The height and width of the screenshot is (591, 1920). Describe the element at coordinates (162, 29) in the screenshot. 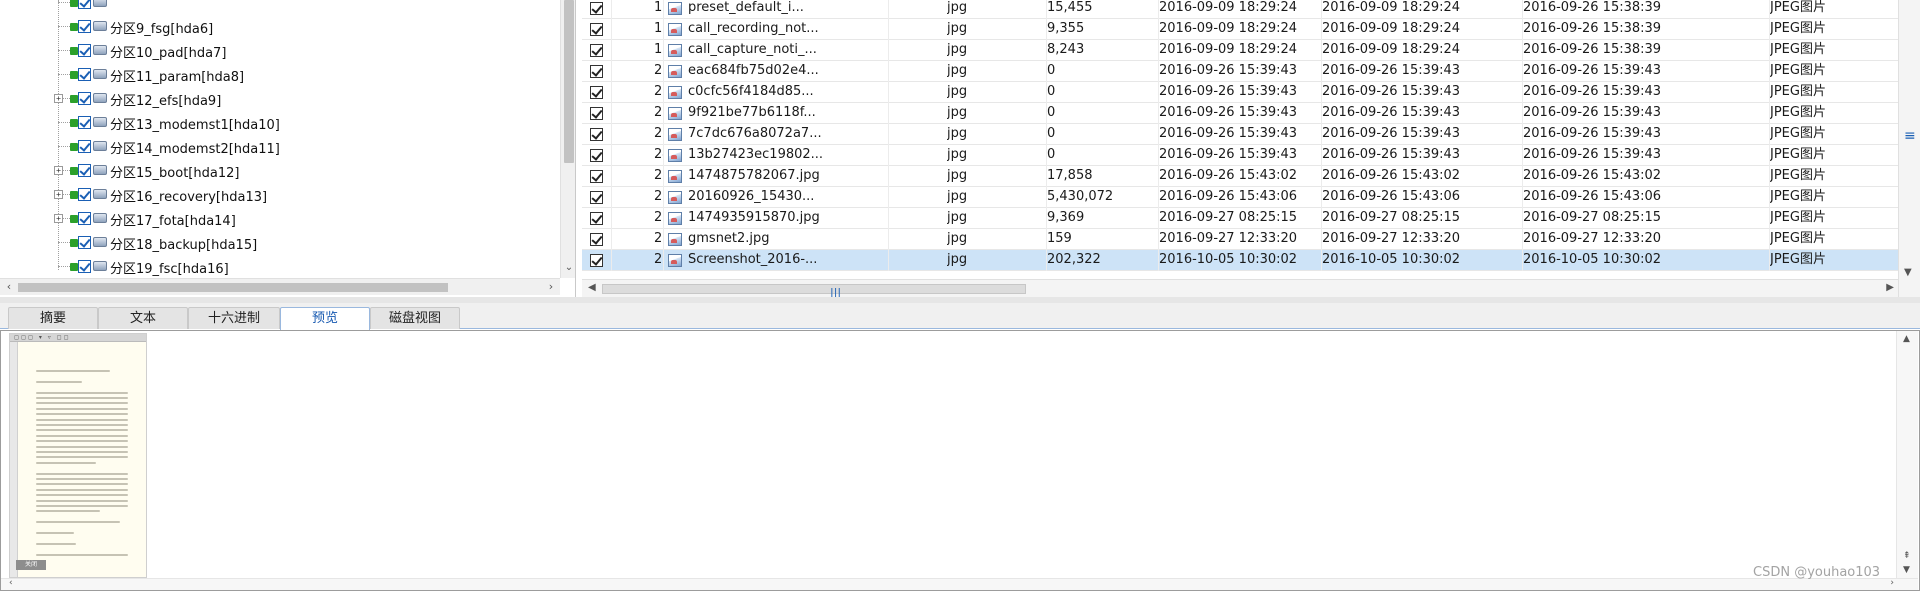

I see `tree-item-label: 分区9_fsg[hda6]` at that location.